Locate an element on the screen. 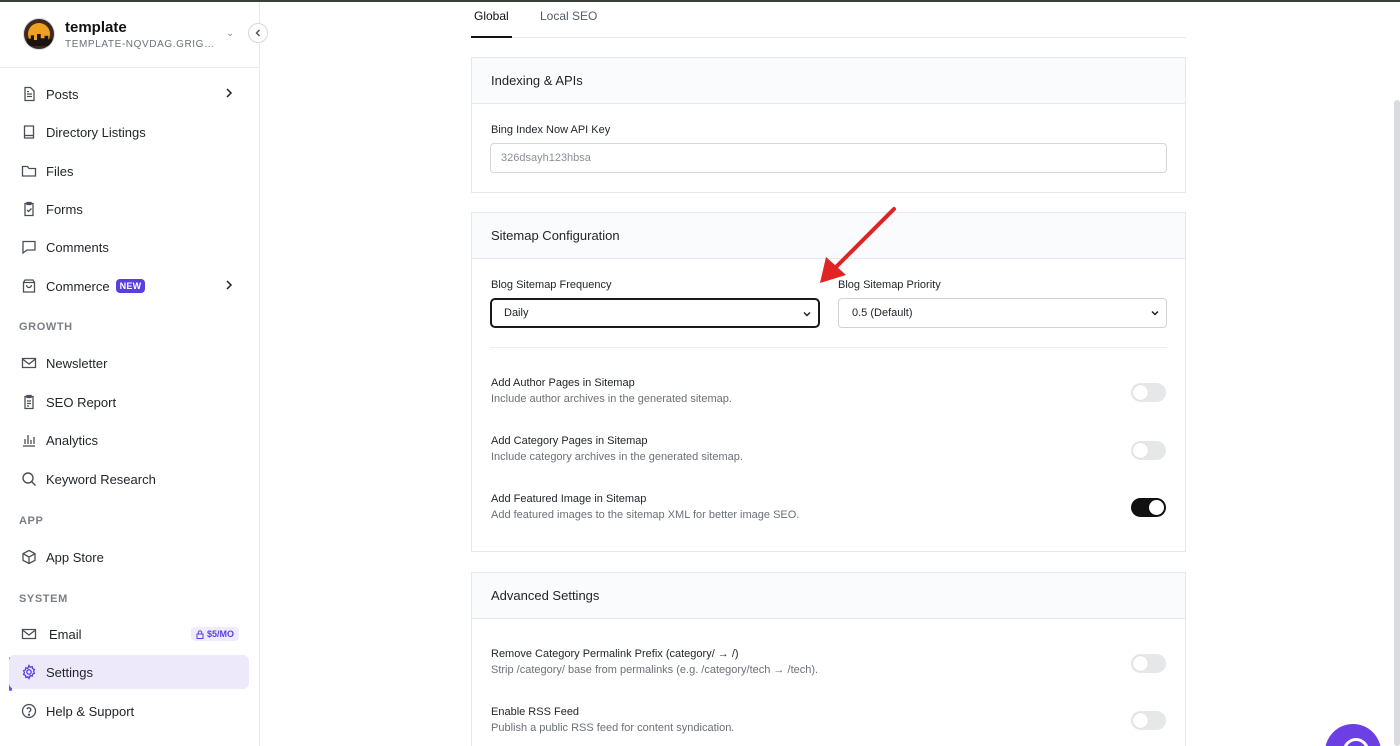 The width and height of the screenshot is (1400, 746). sidebar-item-keyword-research: Keyword Research is located at coordinates (129, 479).